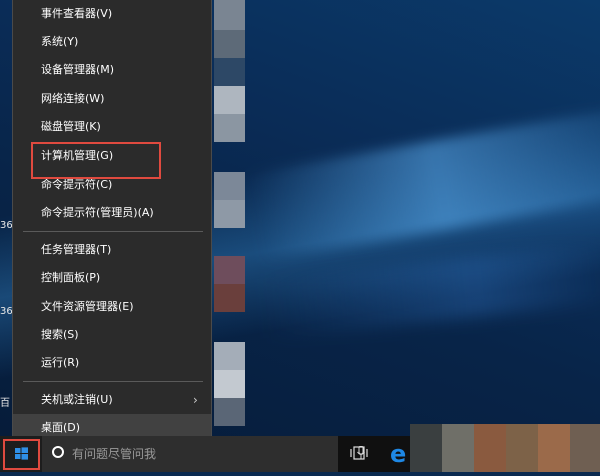 The width and height of the screenshot is (600, 476). Describe the element at coordinates (112, 70) in the screenshot. I see `menu-item-device-manager: 设备管理器(M)` at that location.